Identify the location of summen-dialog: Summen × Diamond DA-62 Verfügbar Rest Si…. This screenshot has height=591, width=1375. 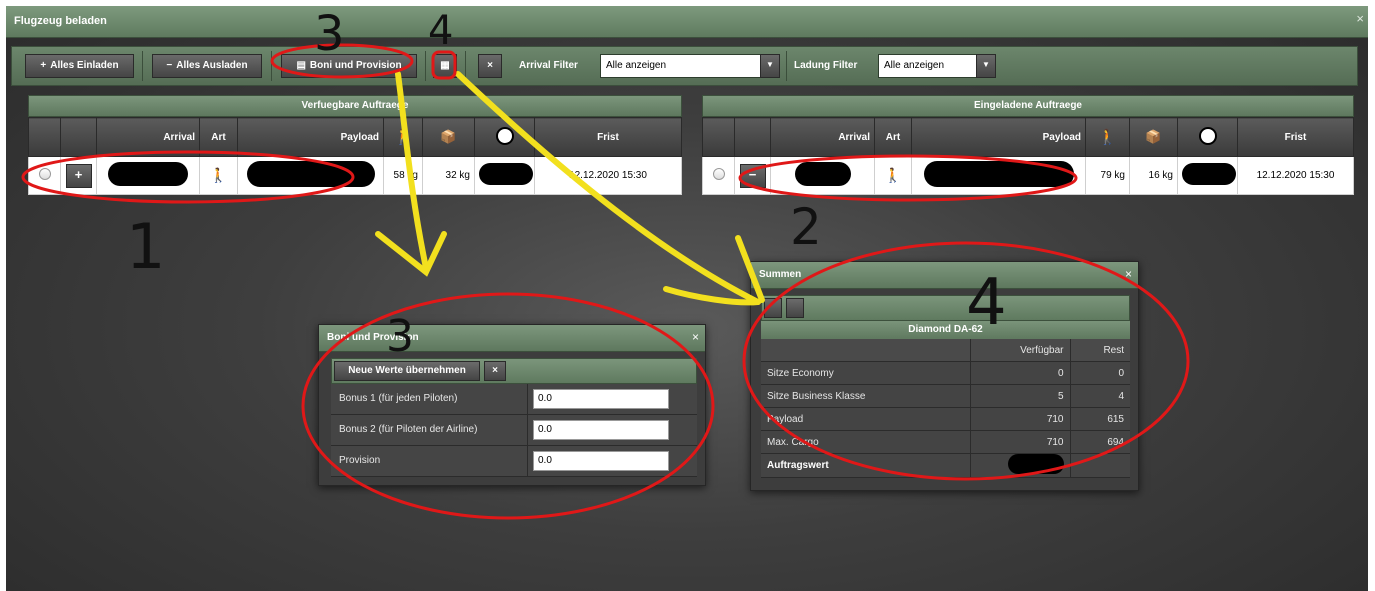
(944, 376).